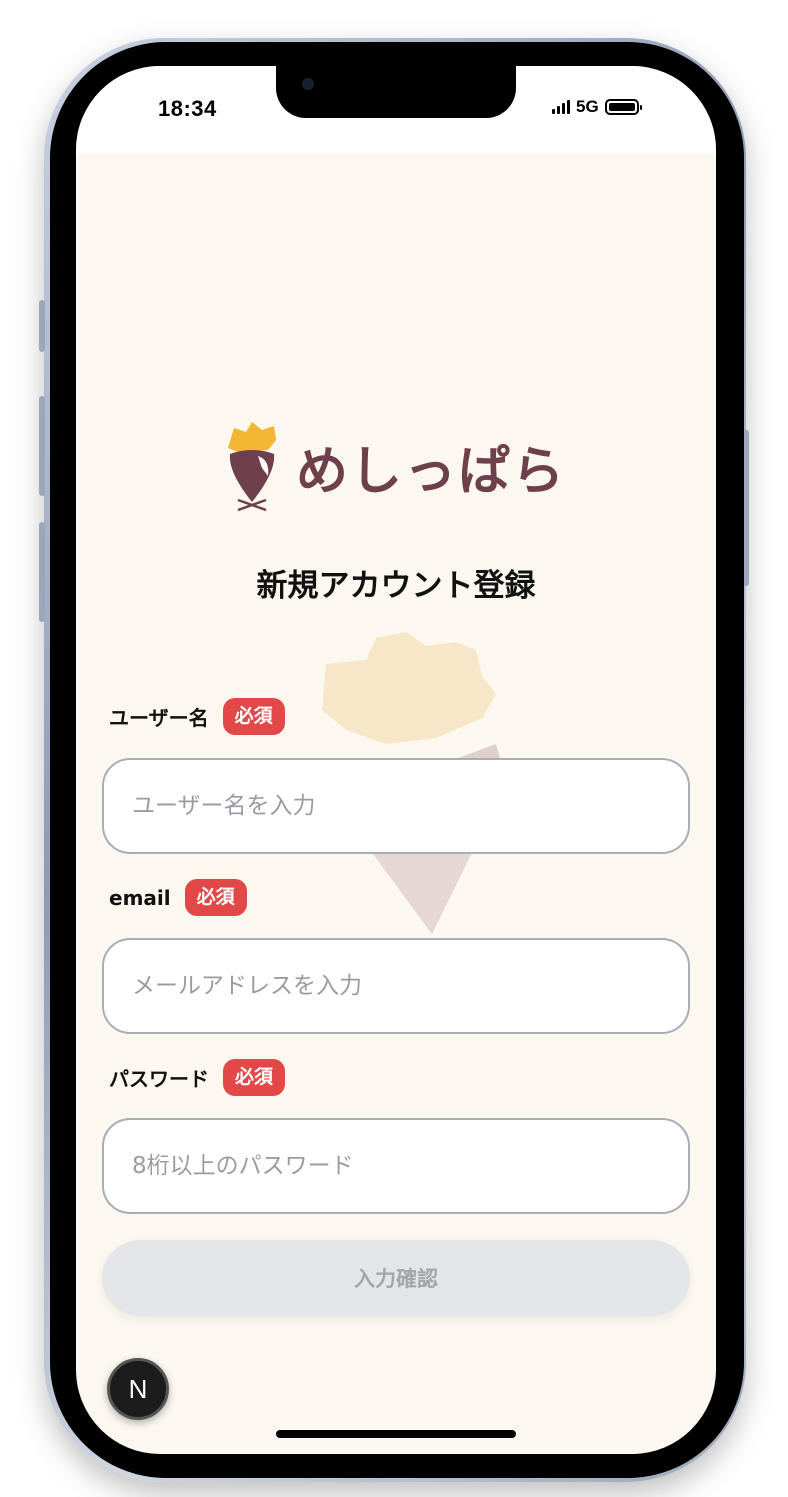  What do you see at coordinates (587, 106) in the screenshot?
I see `network-type: 5G` at bounding box center [587, 106].